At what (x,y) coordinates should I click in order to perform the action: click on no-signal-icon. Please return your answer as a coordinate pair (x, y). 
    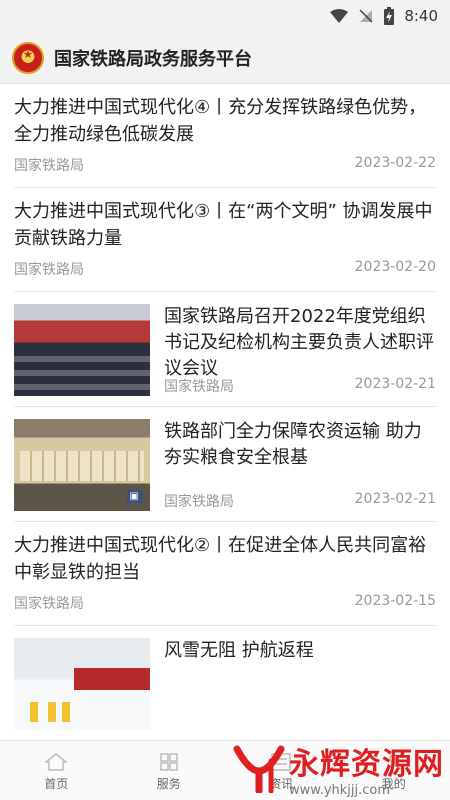
    Looking at the image, I should click on (366, 16).